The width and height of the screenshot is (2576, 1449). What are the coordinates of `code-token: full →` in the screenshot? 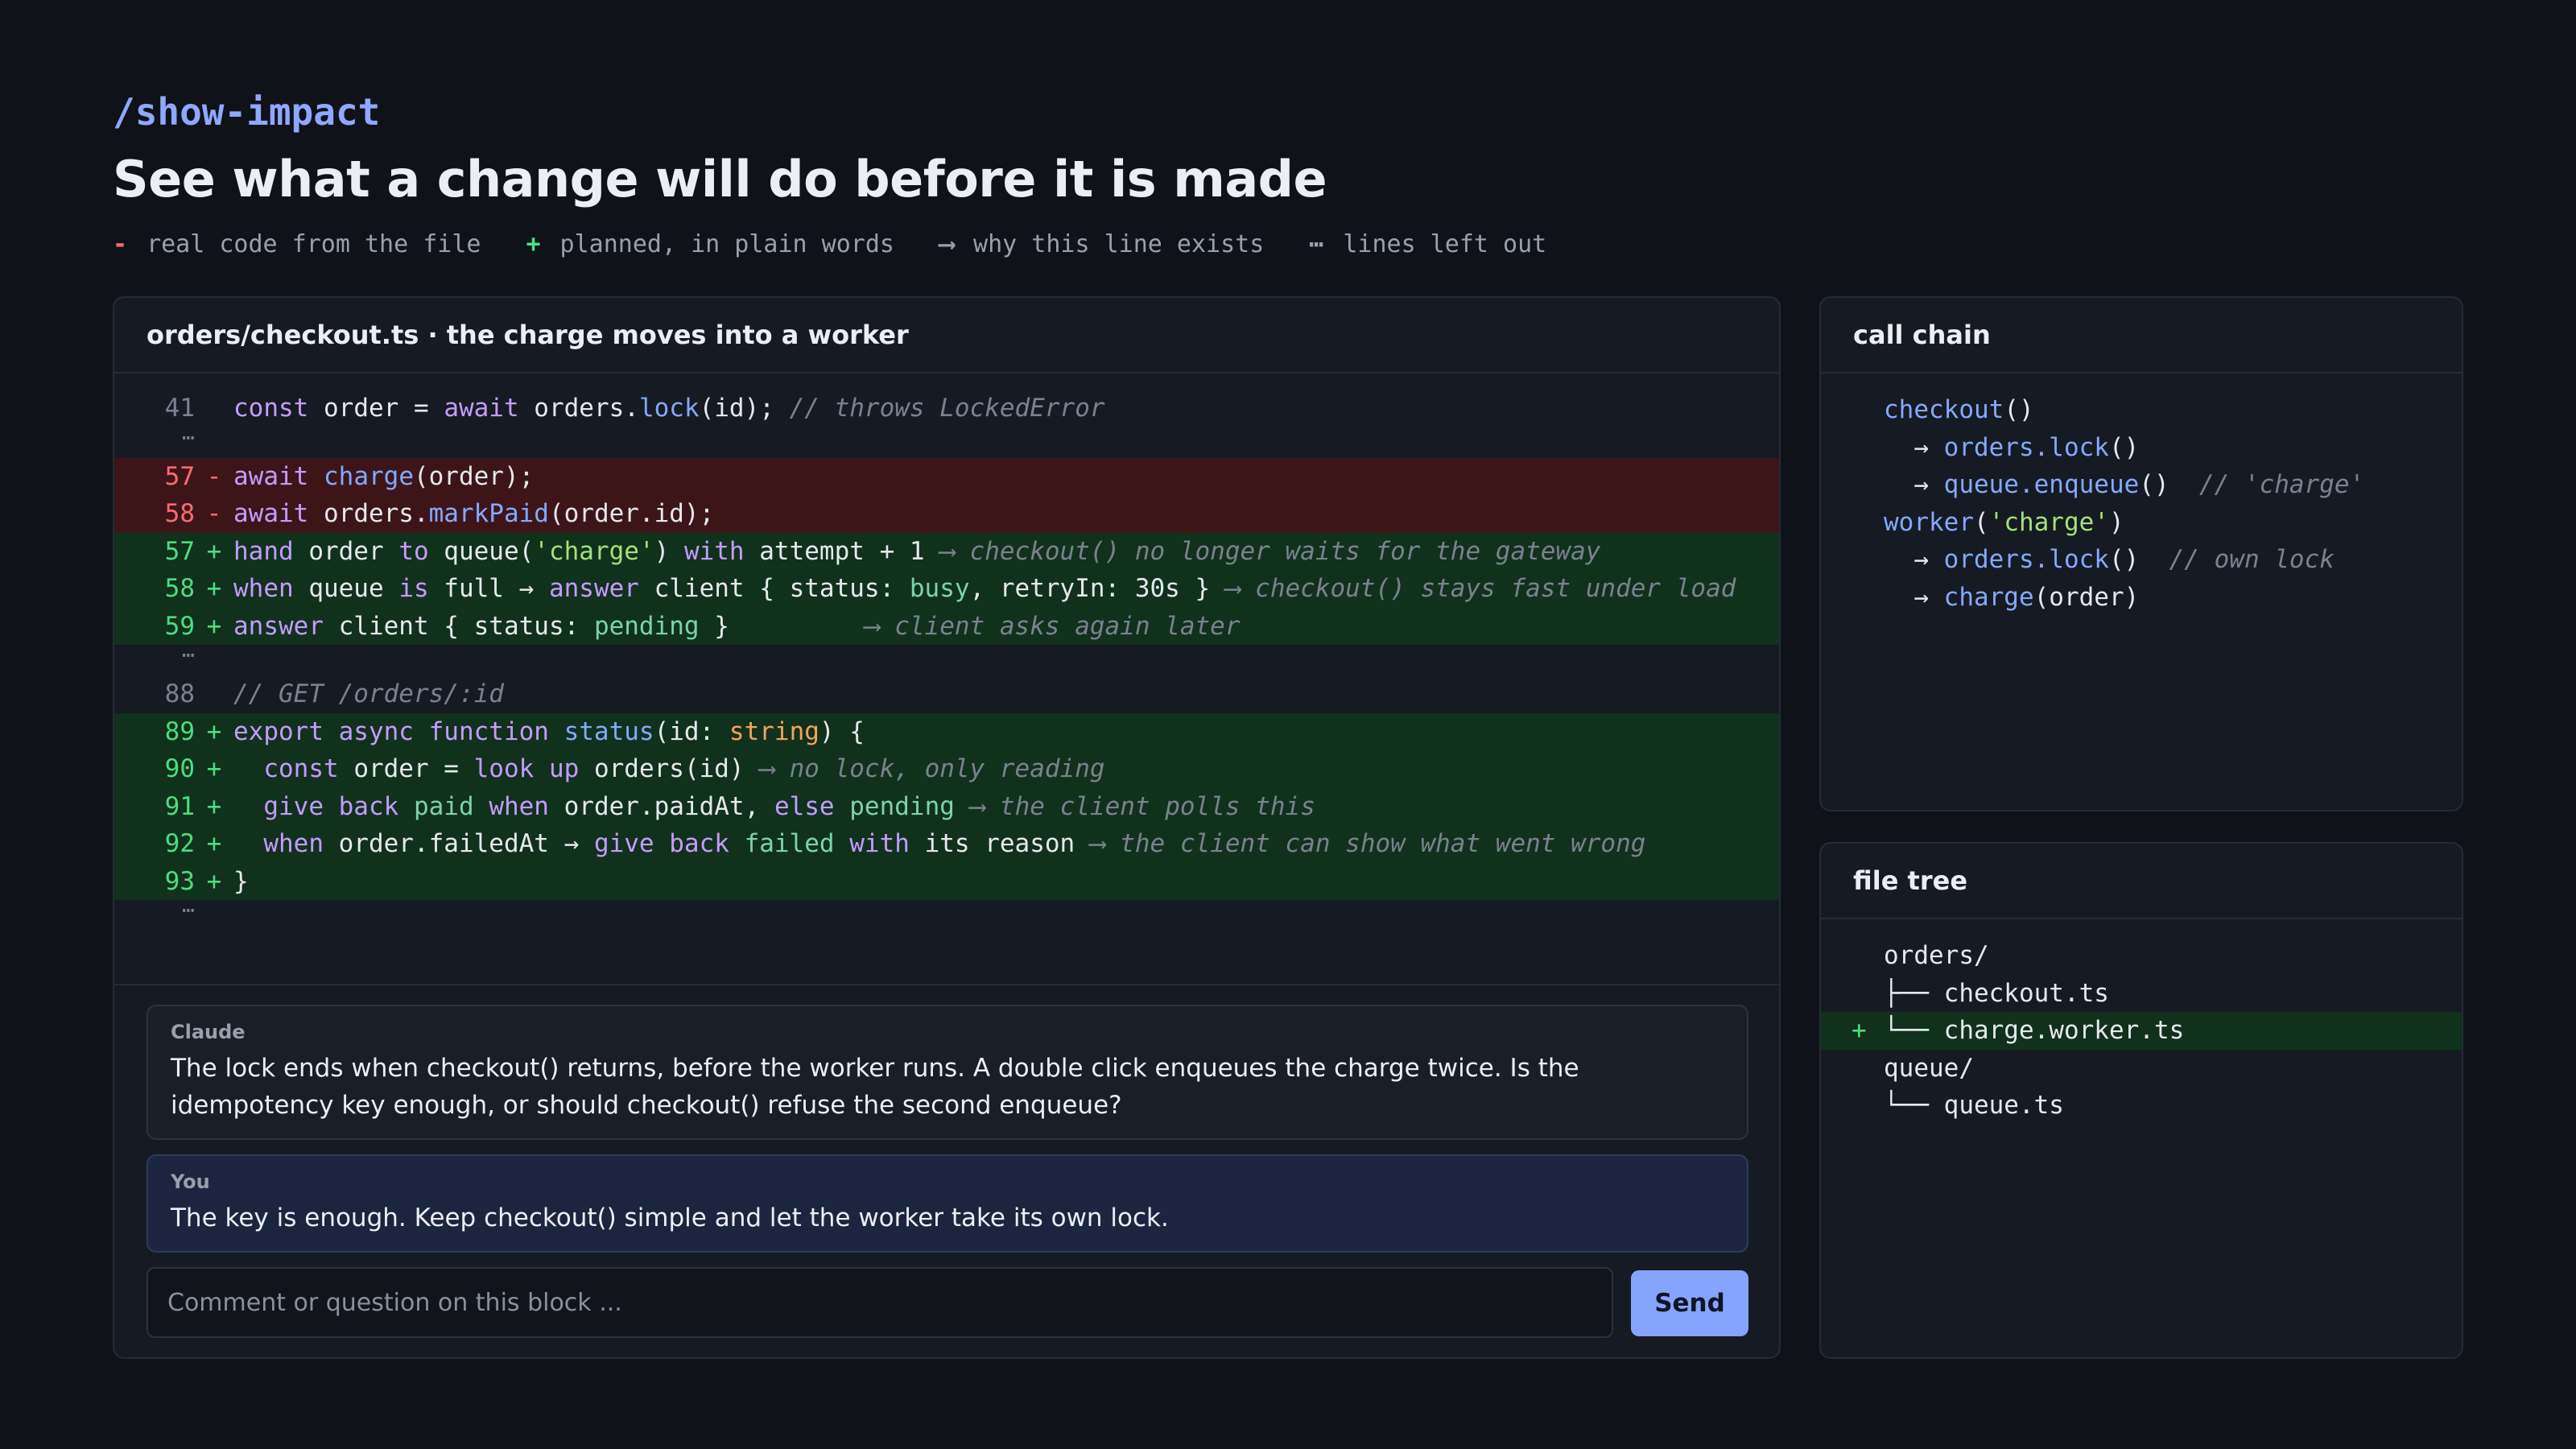 It's located at (488, 588).